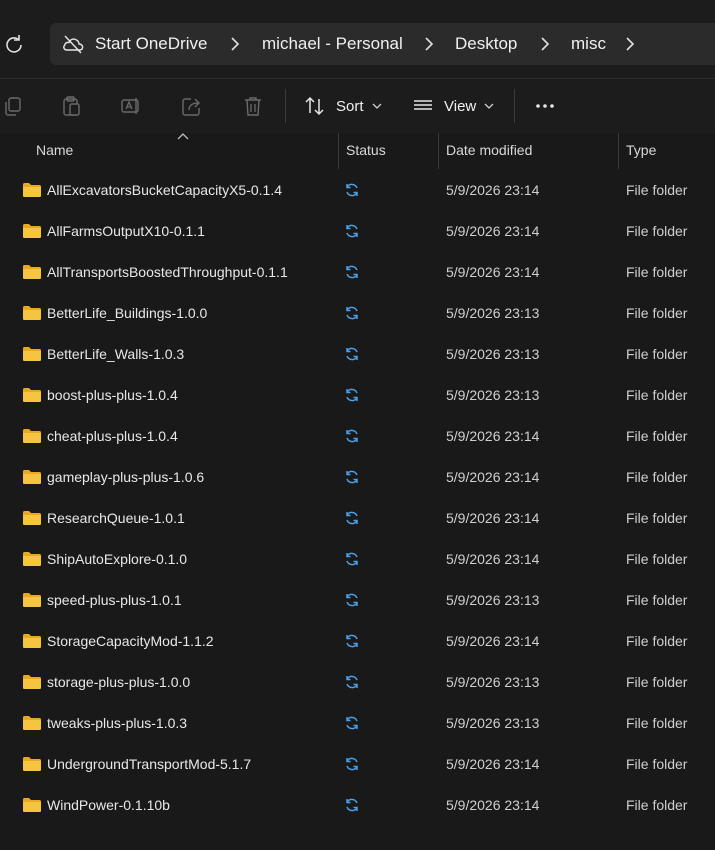  I want to click on file-name: BetterLife_Buildings-1.0.0, so click(127, 313).